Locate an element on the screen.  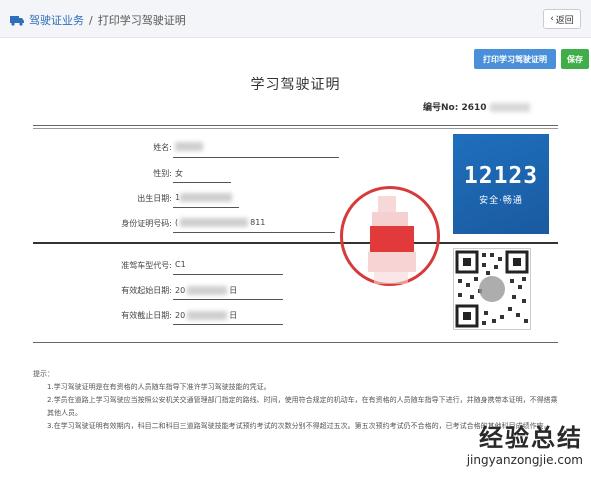
valid-until-value: 20 日 is located at coordinates (206, 315).